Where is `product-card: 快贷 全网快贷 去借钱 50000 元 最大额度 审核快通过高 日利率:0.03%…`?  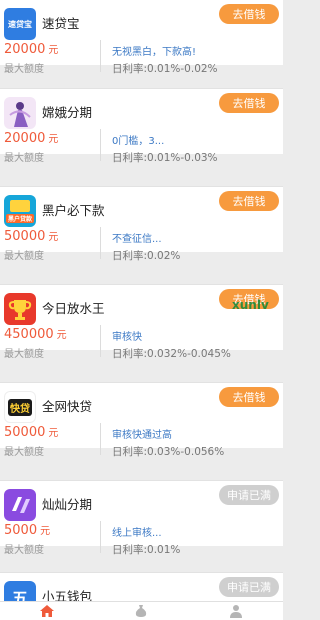
product-card: 快贷 全网快贷 去借钱 50000 元 最大额度 审核快通过高 日利率:0.03%… is located at coordinates (141, 420).